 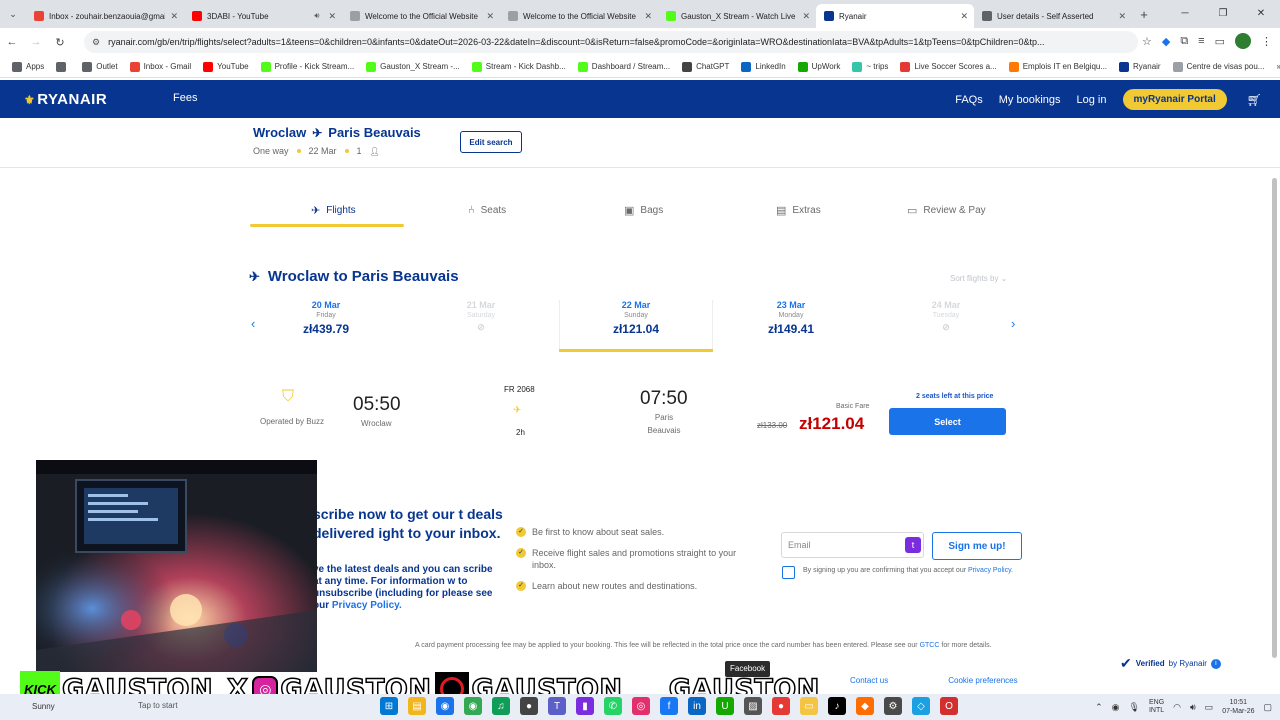 I want to click on step-seats: ⑃ Seats, so click(x=487, y=210).